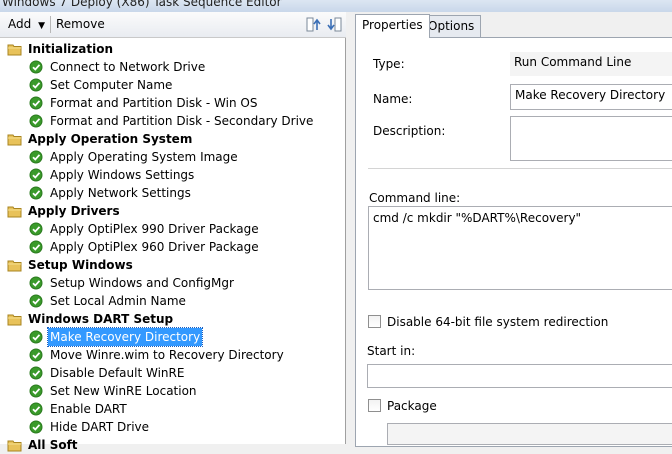 This screenshot has width=672, height=454. What do you see at coordinates (101, 319) in the screenshot?
I see `tree-group-label: Windows DART Setup` at bounding box center [101, 319].